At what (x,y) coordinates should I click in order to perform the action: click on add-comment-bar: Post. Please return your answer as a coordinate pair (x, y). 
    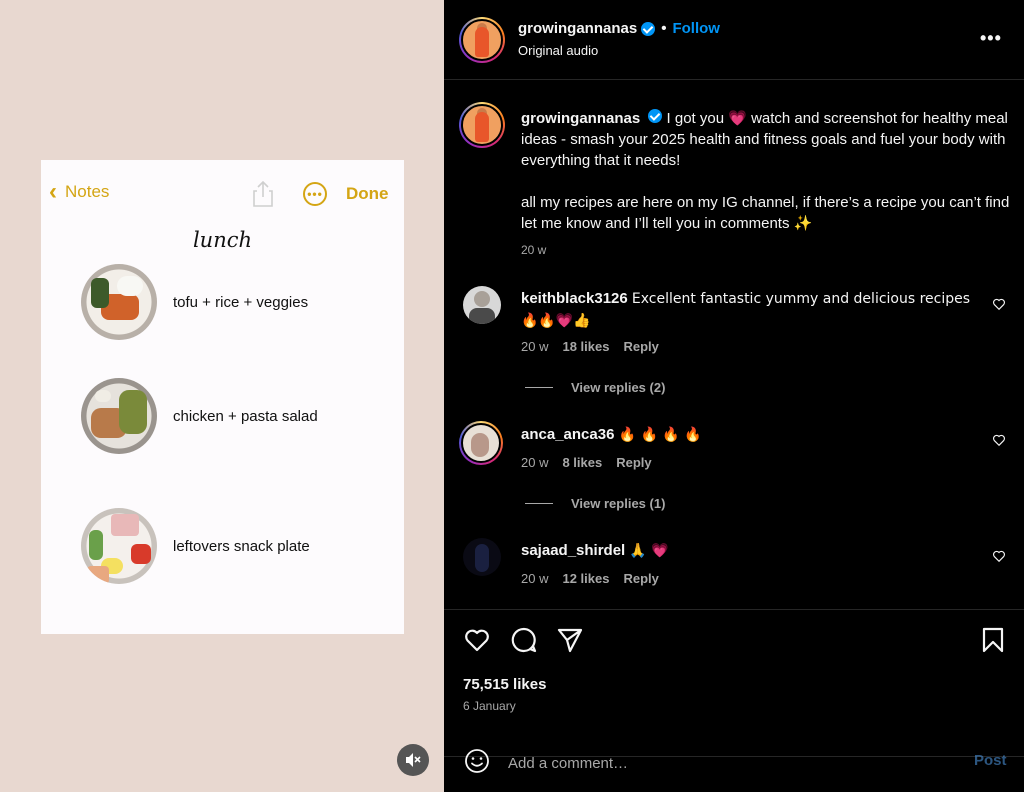
    Looking at the image, I should click on (734, 770).